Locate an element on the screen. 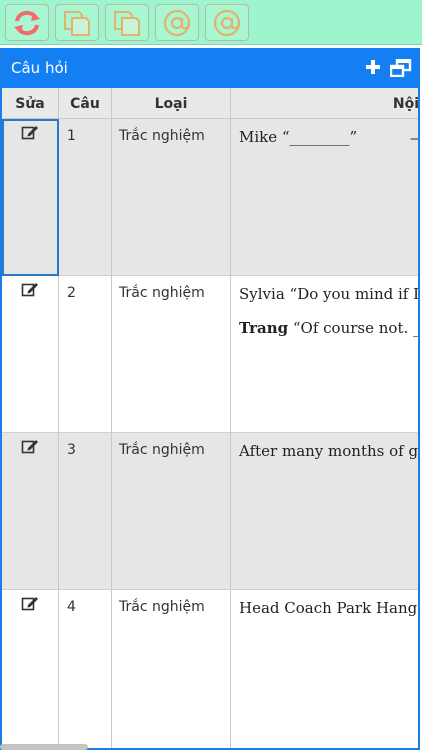  horizontal-scrollbar is located at coordinates (44, 747).